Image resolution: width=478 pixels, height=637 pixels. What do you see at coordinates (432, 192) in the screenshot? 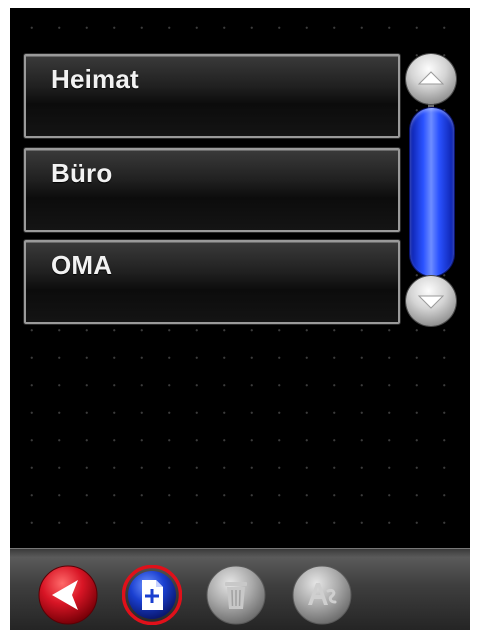
I see `scrollbar-thumb` at bounding box center [432, 192].